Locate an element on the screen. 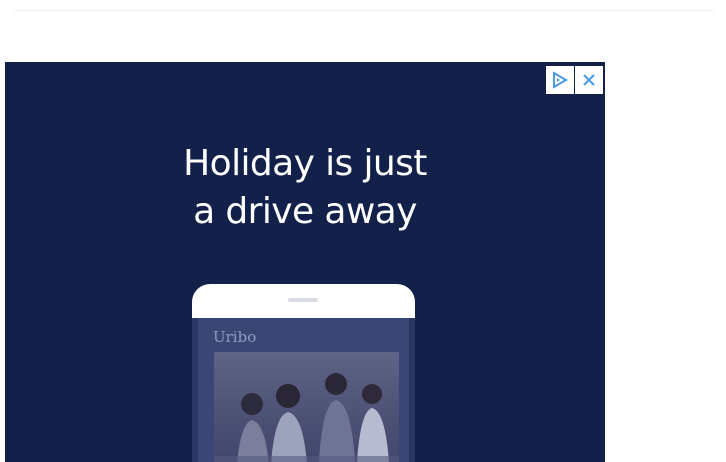 The height and width of the screenshot is (462, 726). close-icon is located at coordinates (589, 80).